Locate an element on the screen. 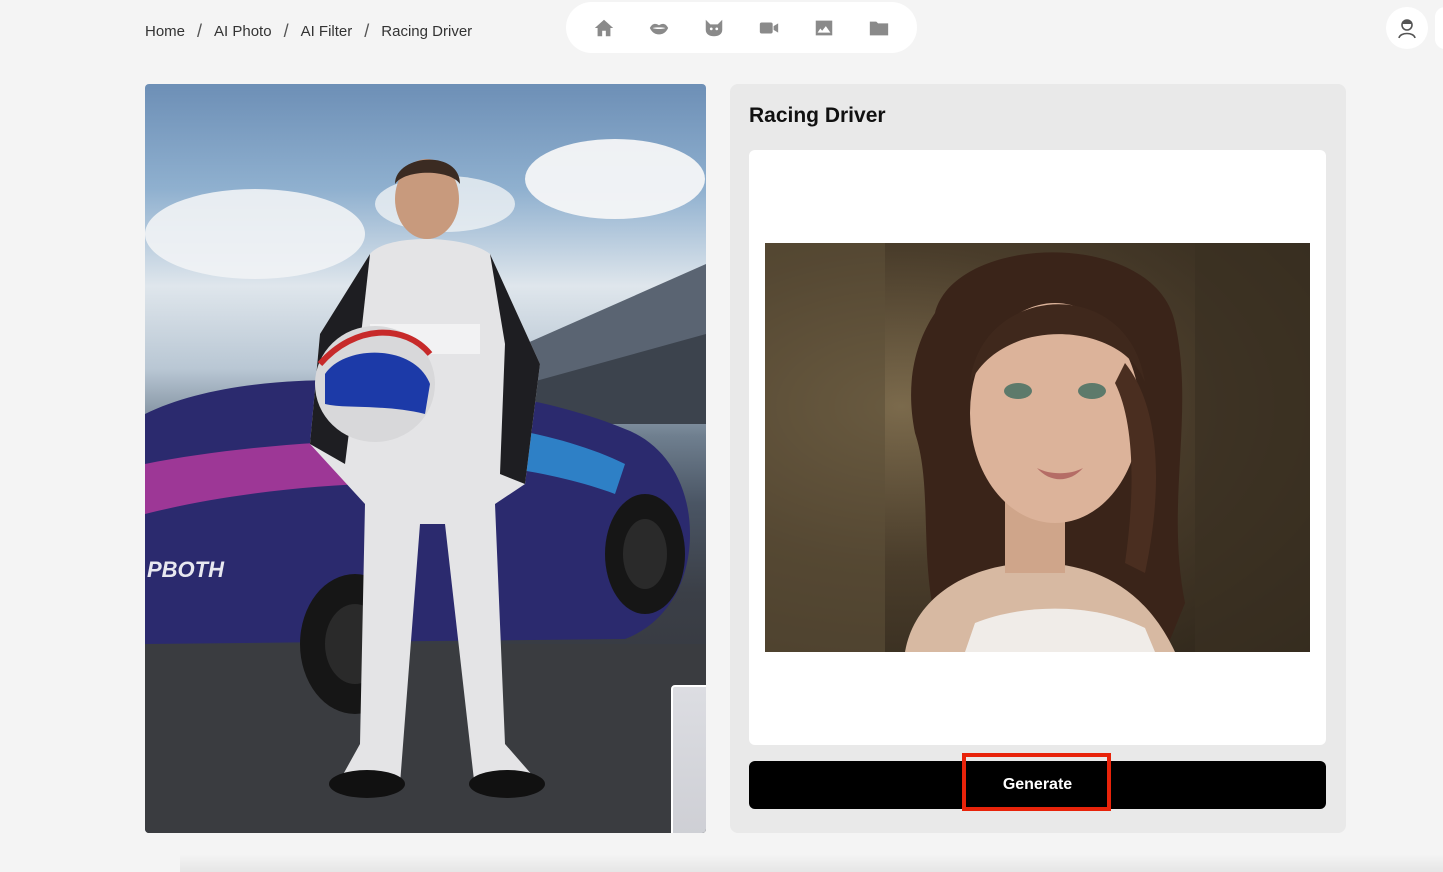 This screenshot has width=1443, height=872. cat-icon is located at coordinates (714, 27).